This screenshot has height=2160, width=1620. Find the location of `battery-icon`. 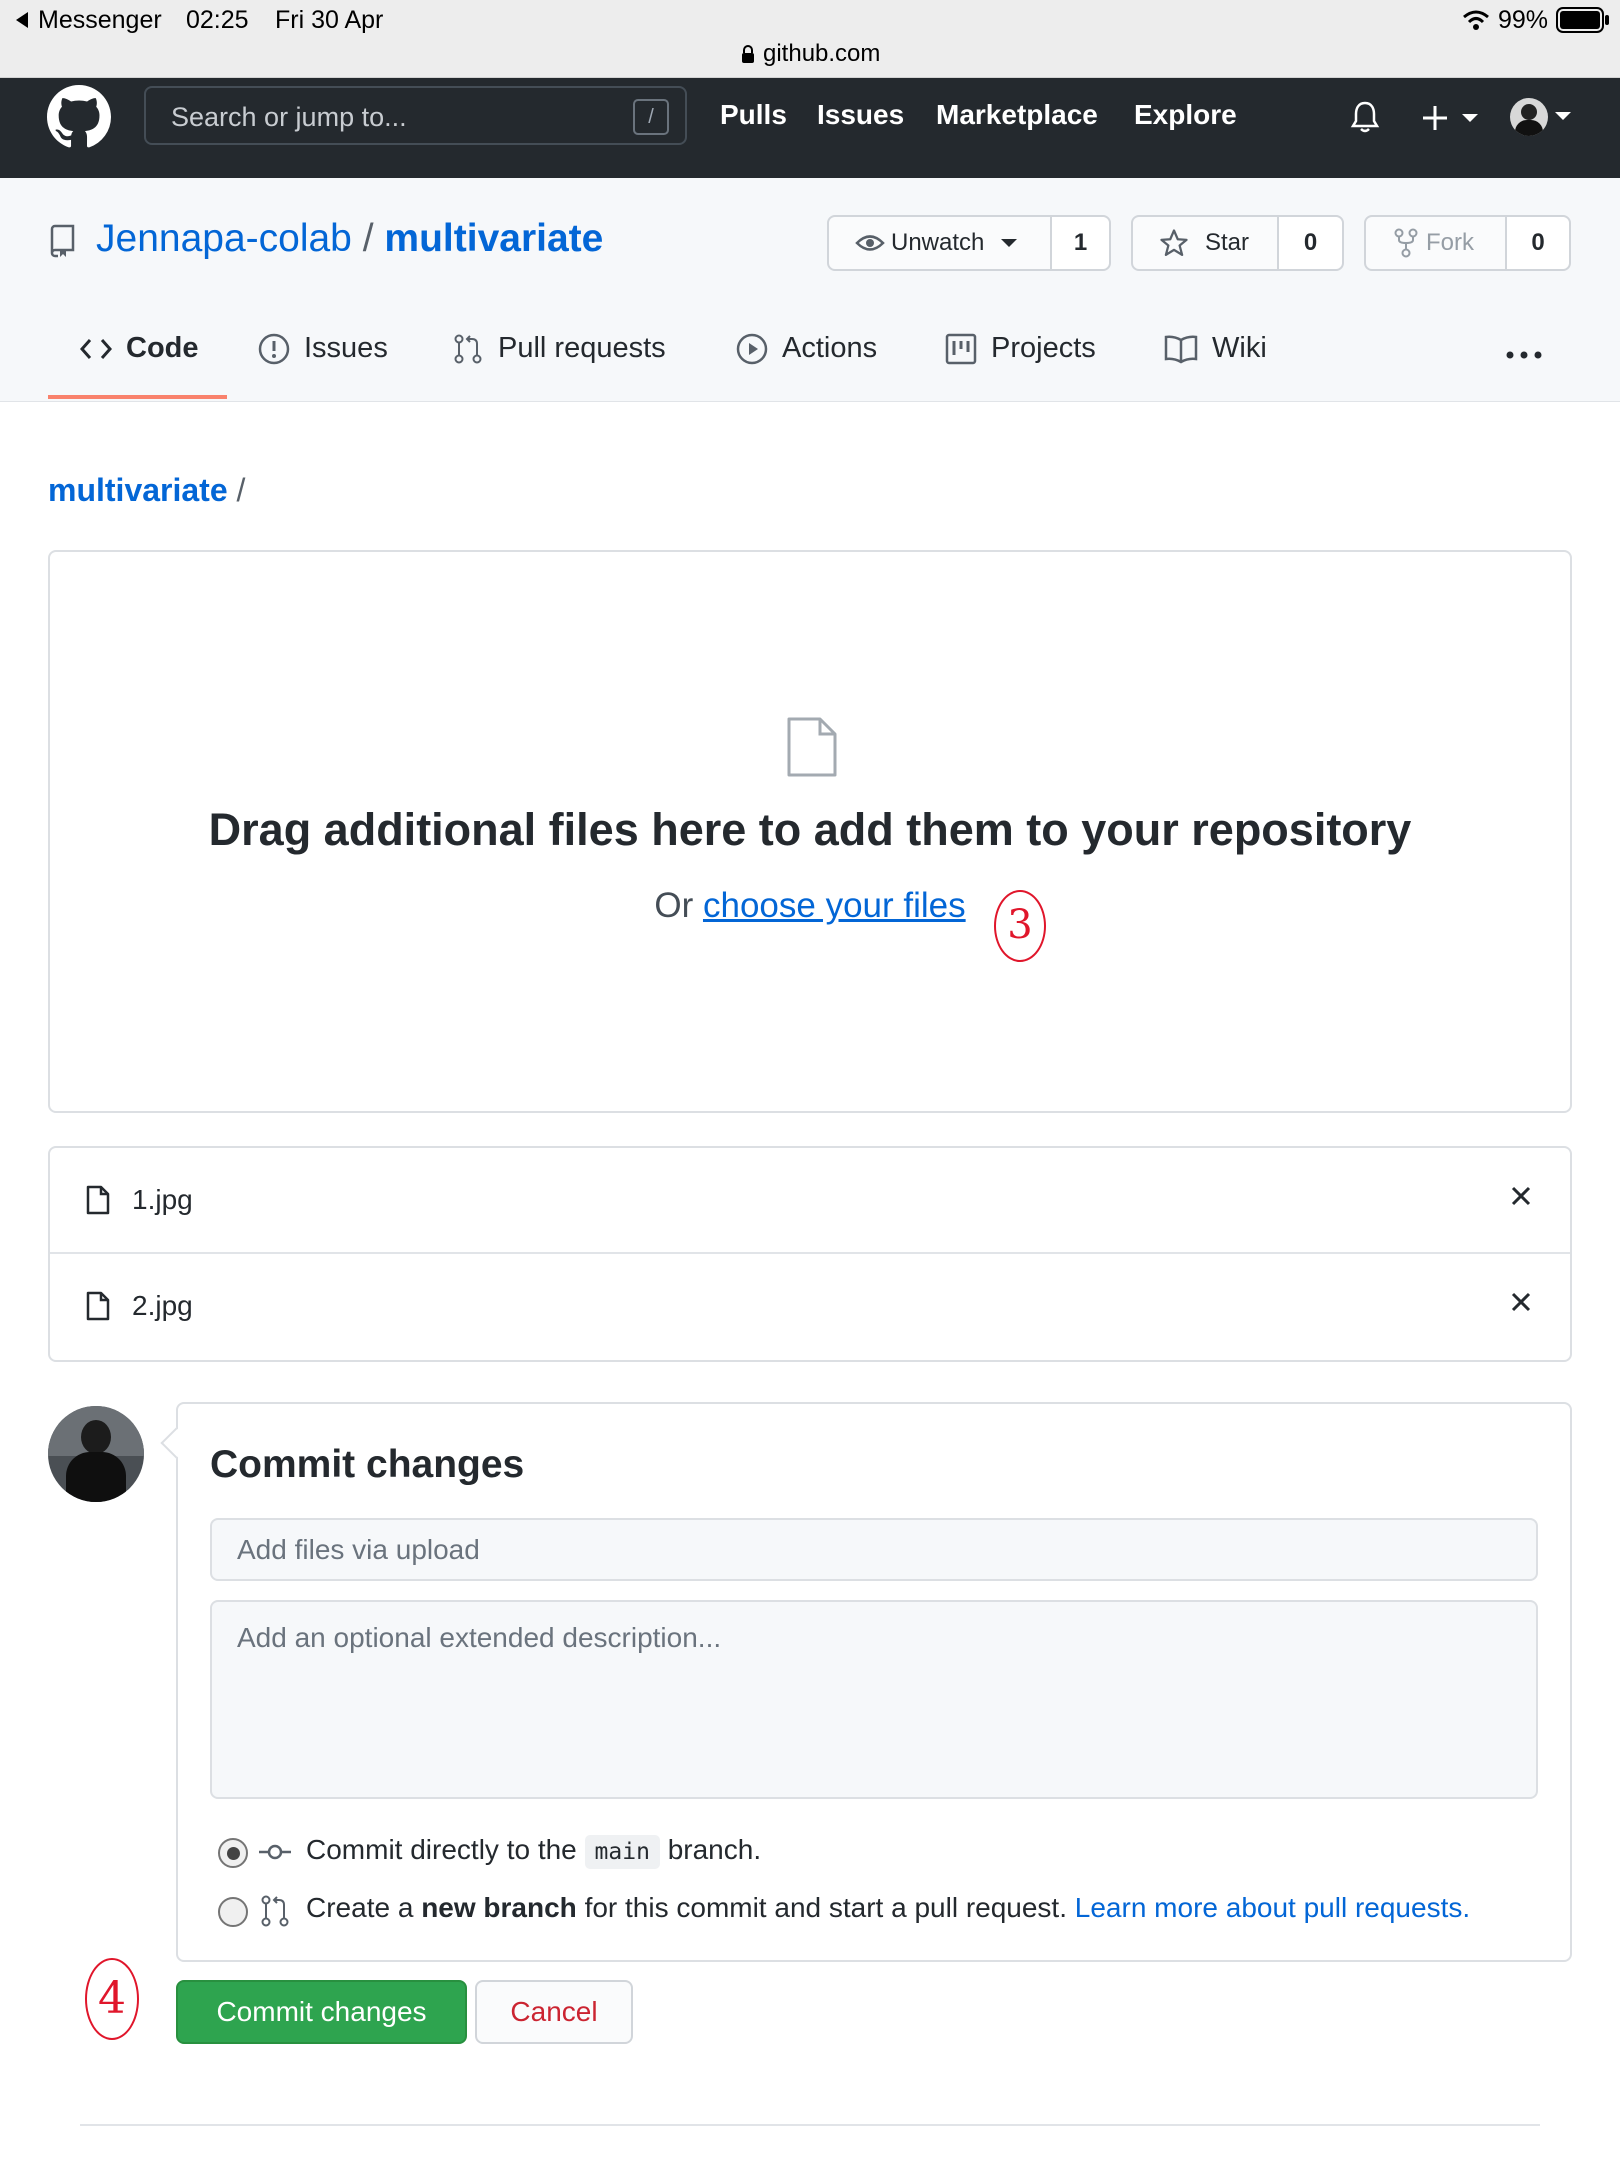

battery-icon is located at coordinates (1582, 20).